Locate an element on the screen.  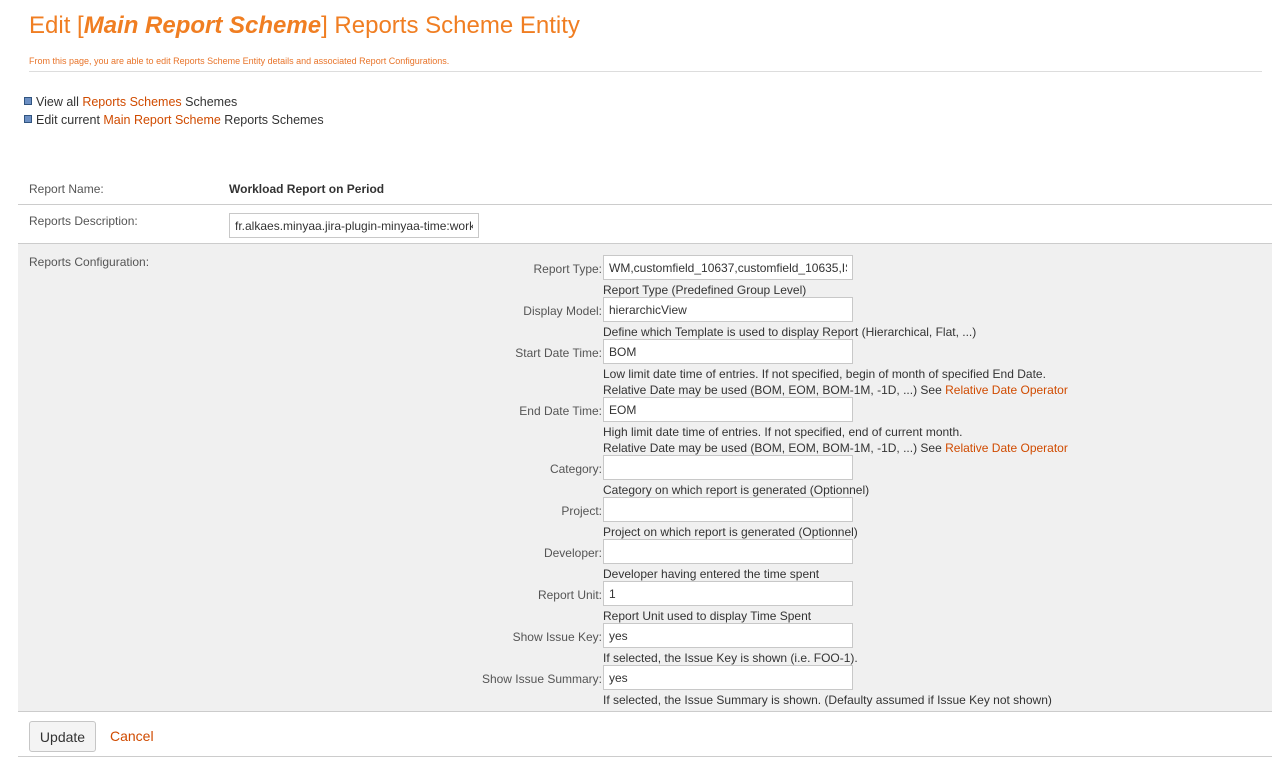
form-actions: Update Cancel is located at coordinates (645, 734).